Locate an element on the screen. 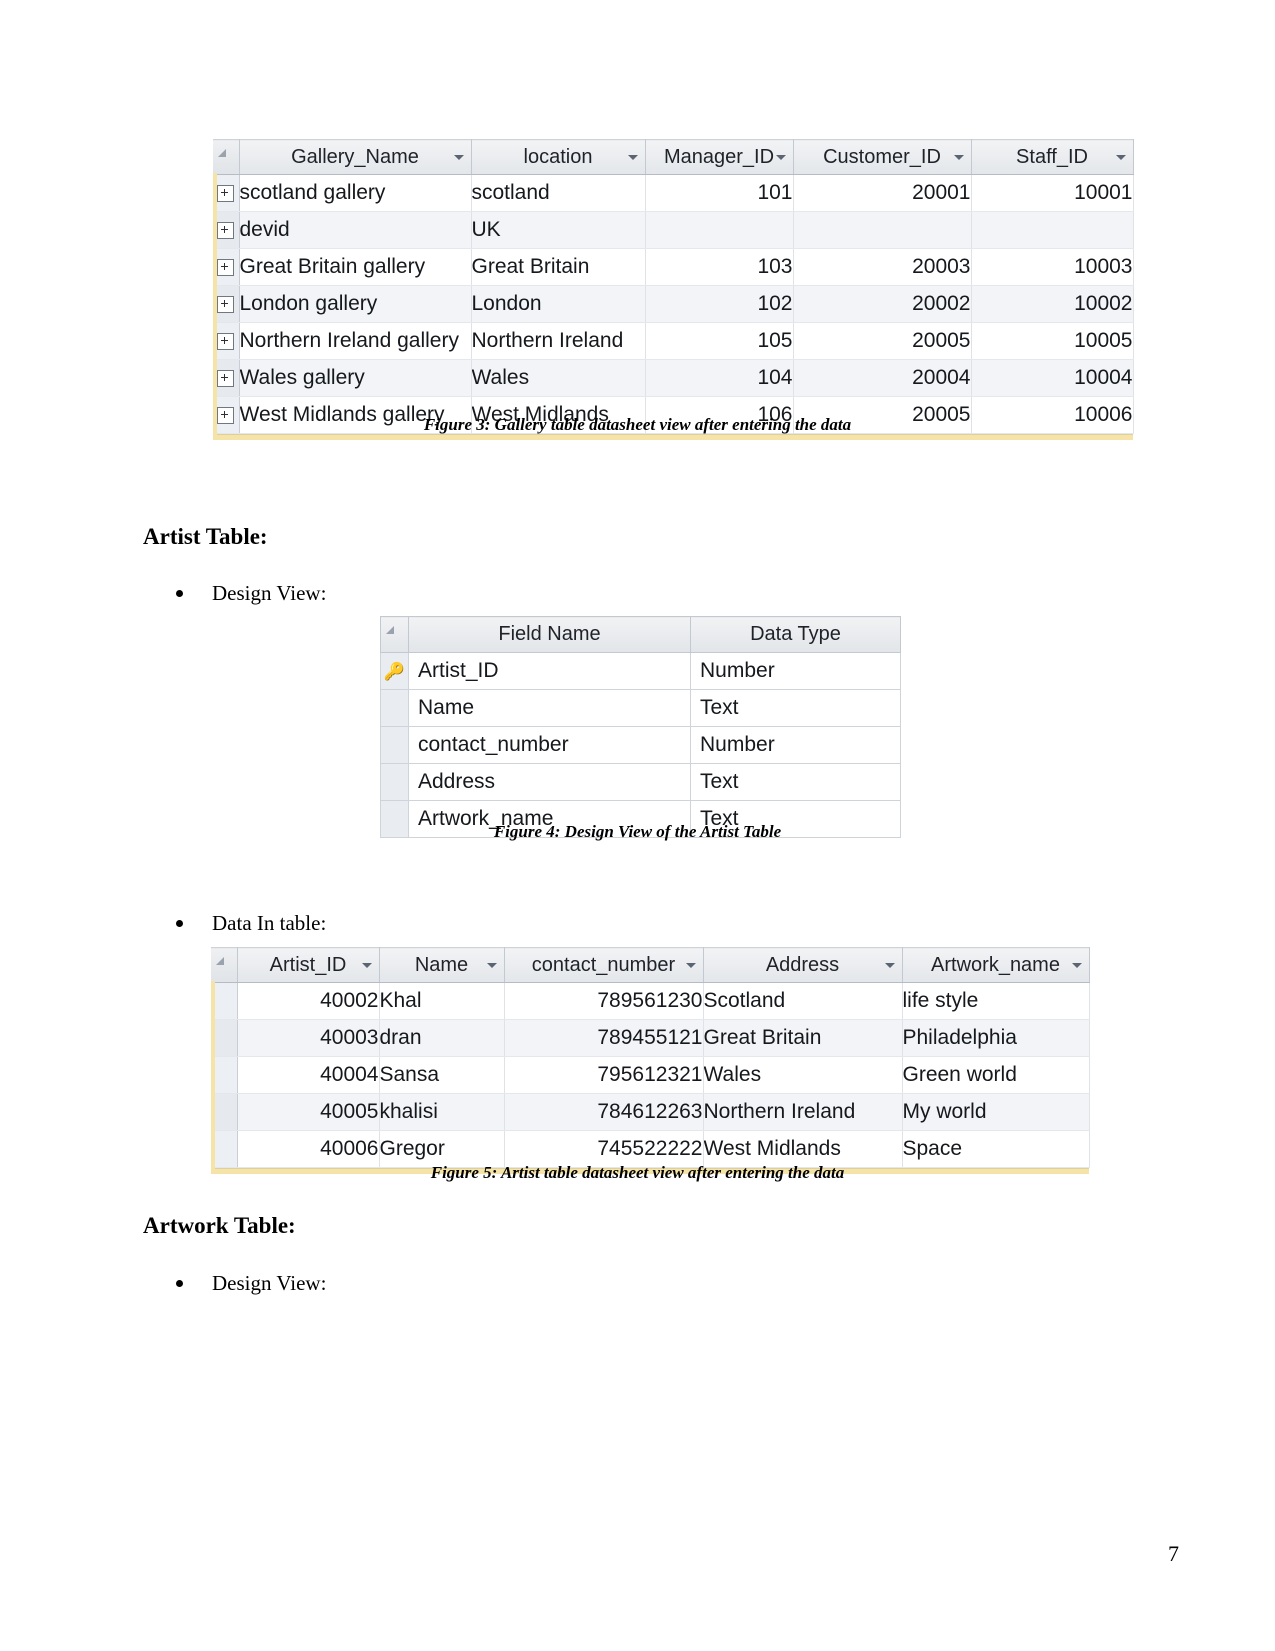  column-header-contact-number: contact_number is located at coordinates (604, 965).